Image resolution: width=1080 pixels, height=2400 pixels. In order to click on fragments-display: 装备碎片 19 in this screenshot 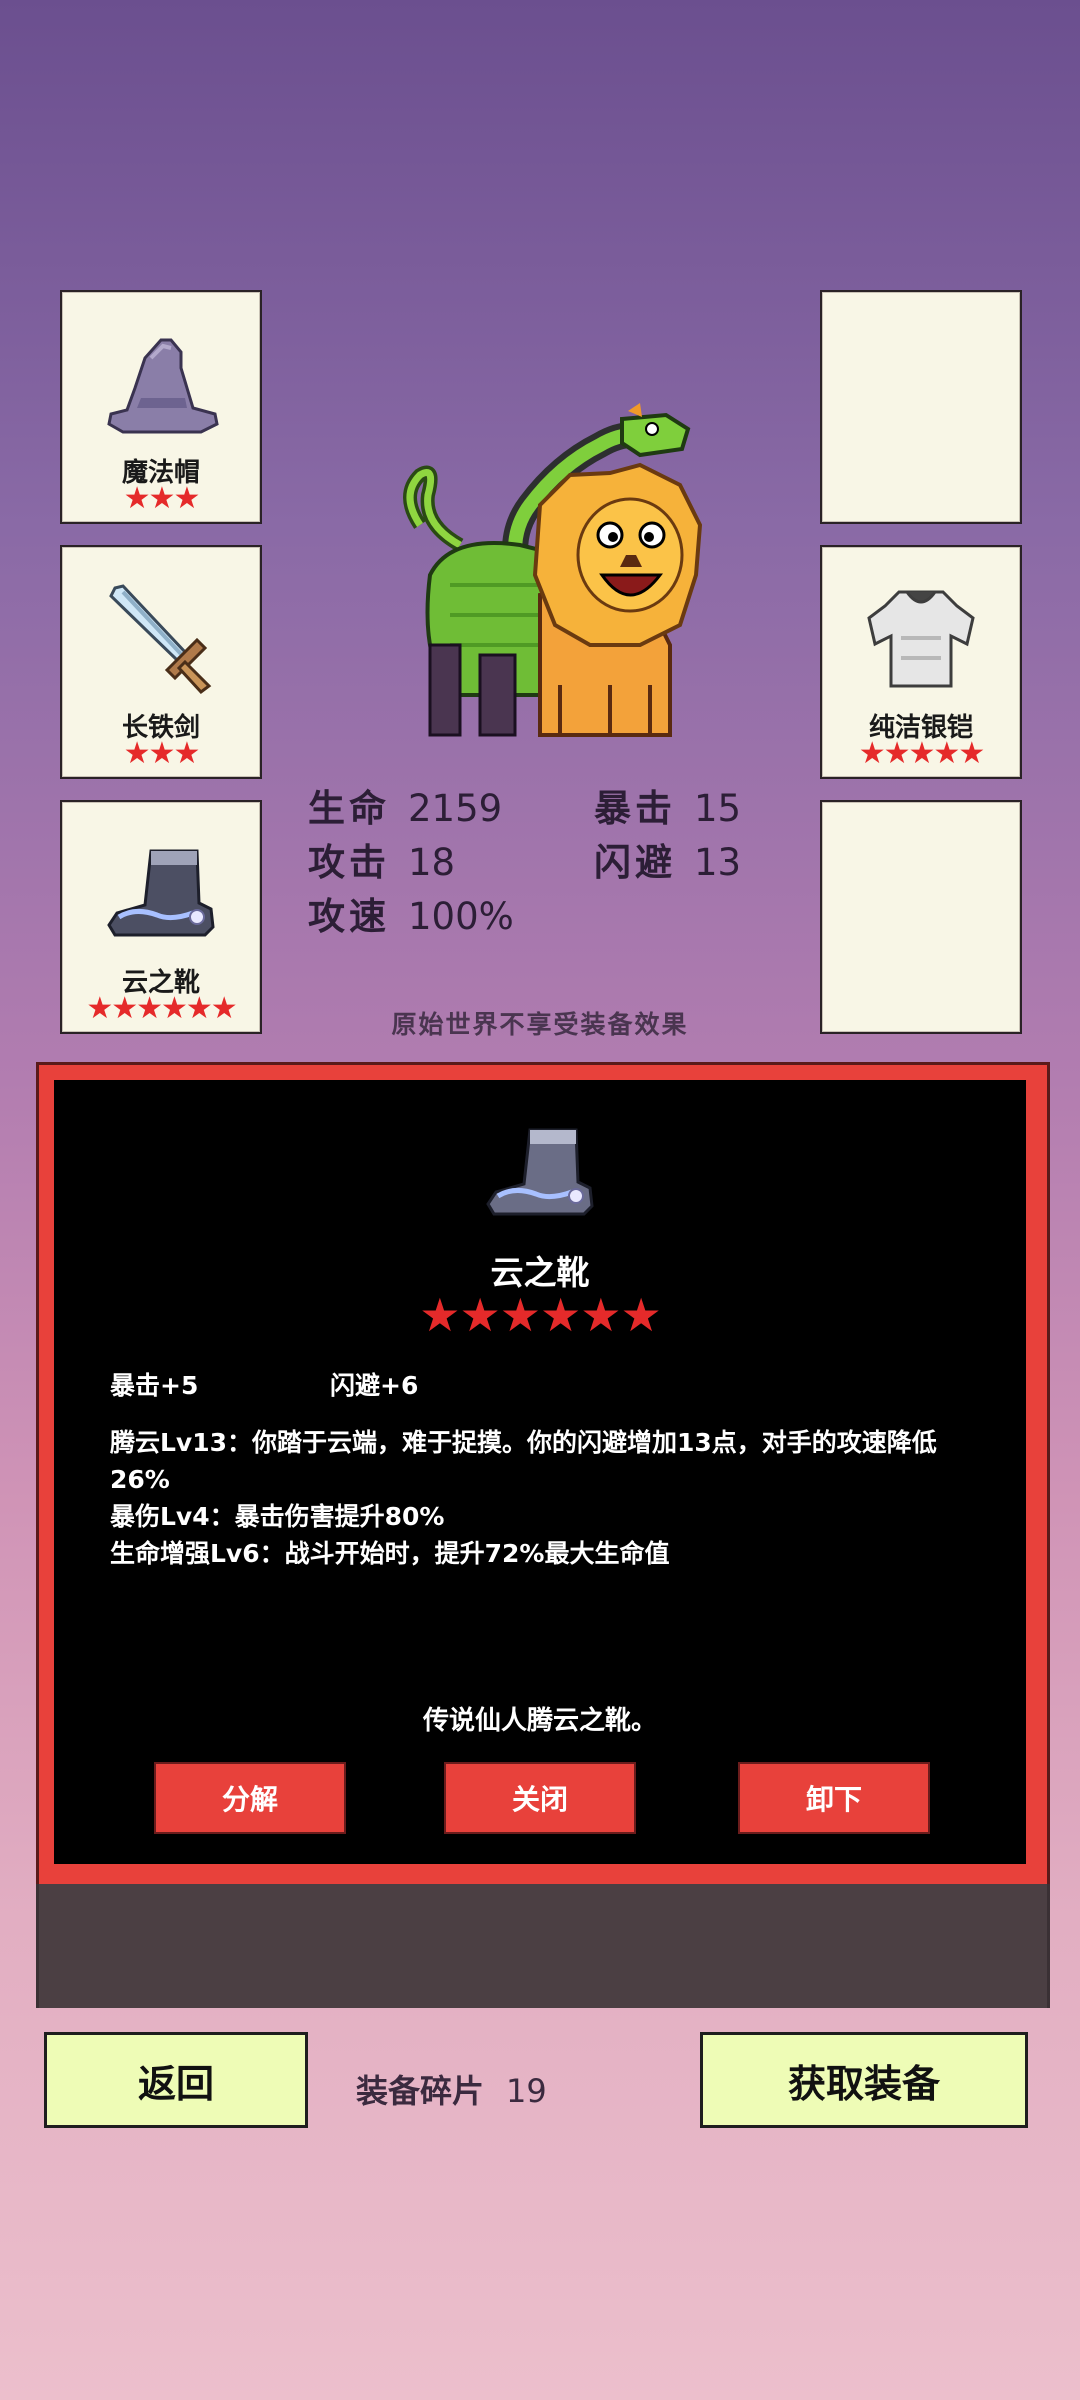, I will do `click(451, 2089)`.